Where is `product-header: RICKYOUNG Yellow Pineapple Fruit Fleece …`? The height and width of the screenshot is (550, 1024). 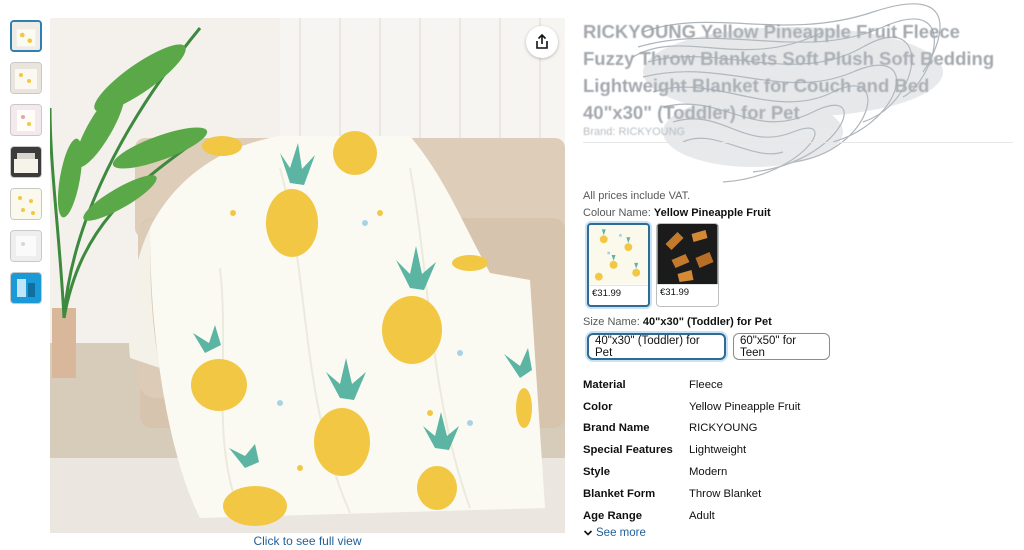
product-header: RICKYOUNG Yellow Pineapple Fruit Fleece … is located at coordinates (798, 93).